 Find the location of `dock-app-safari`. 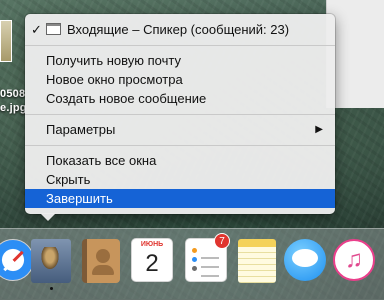

dock-app-safari is located at coordinates (17, 261).